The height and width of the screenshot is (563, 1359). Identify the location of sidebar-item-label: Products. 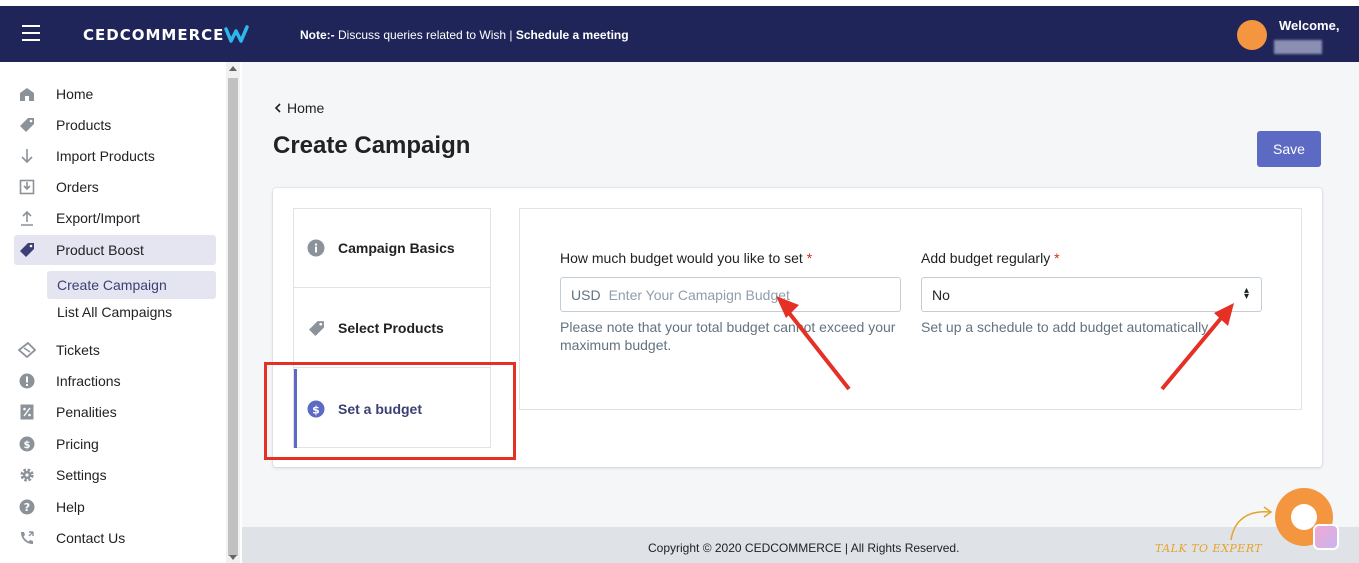
(84, 125).